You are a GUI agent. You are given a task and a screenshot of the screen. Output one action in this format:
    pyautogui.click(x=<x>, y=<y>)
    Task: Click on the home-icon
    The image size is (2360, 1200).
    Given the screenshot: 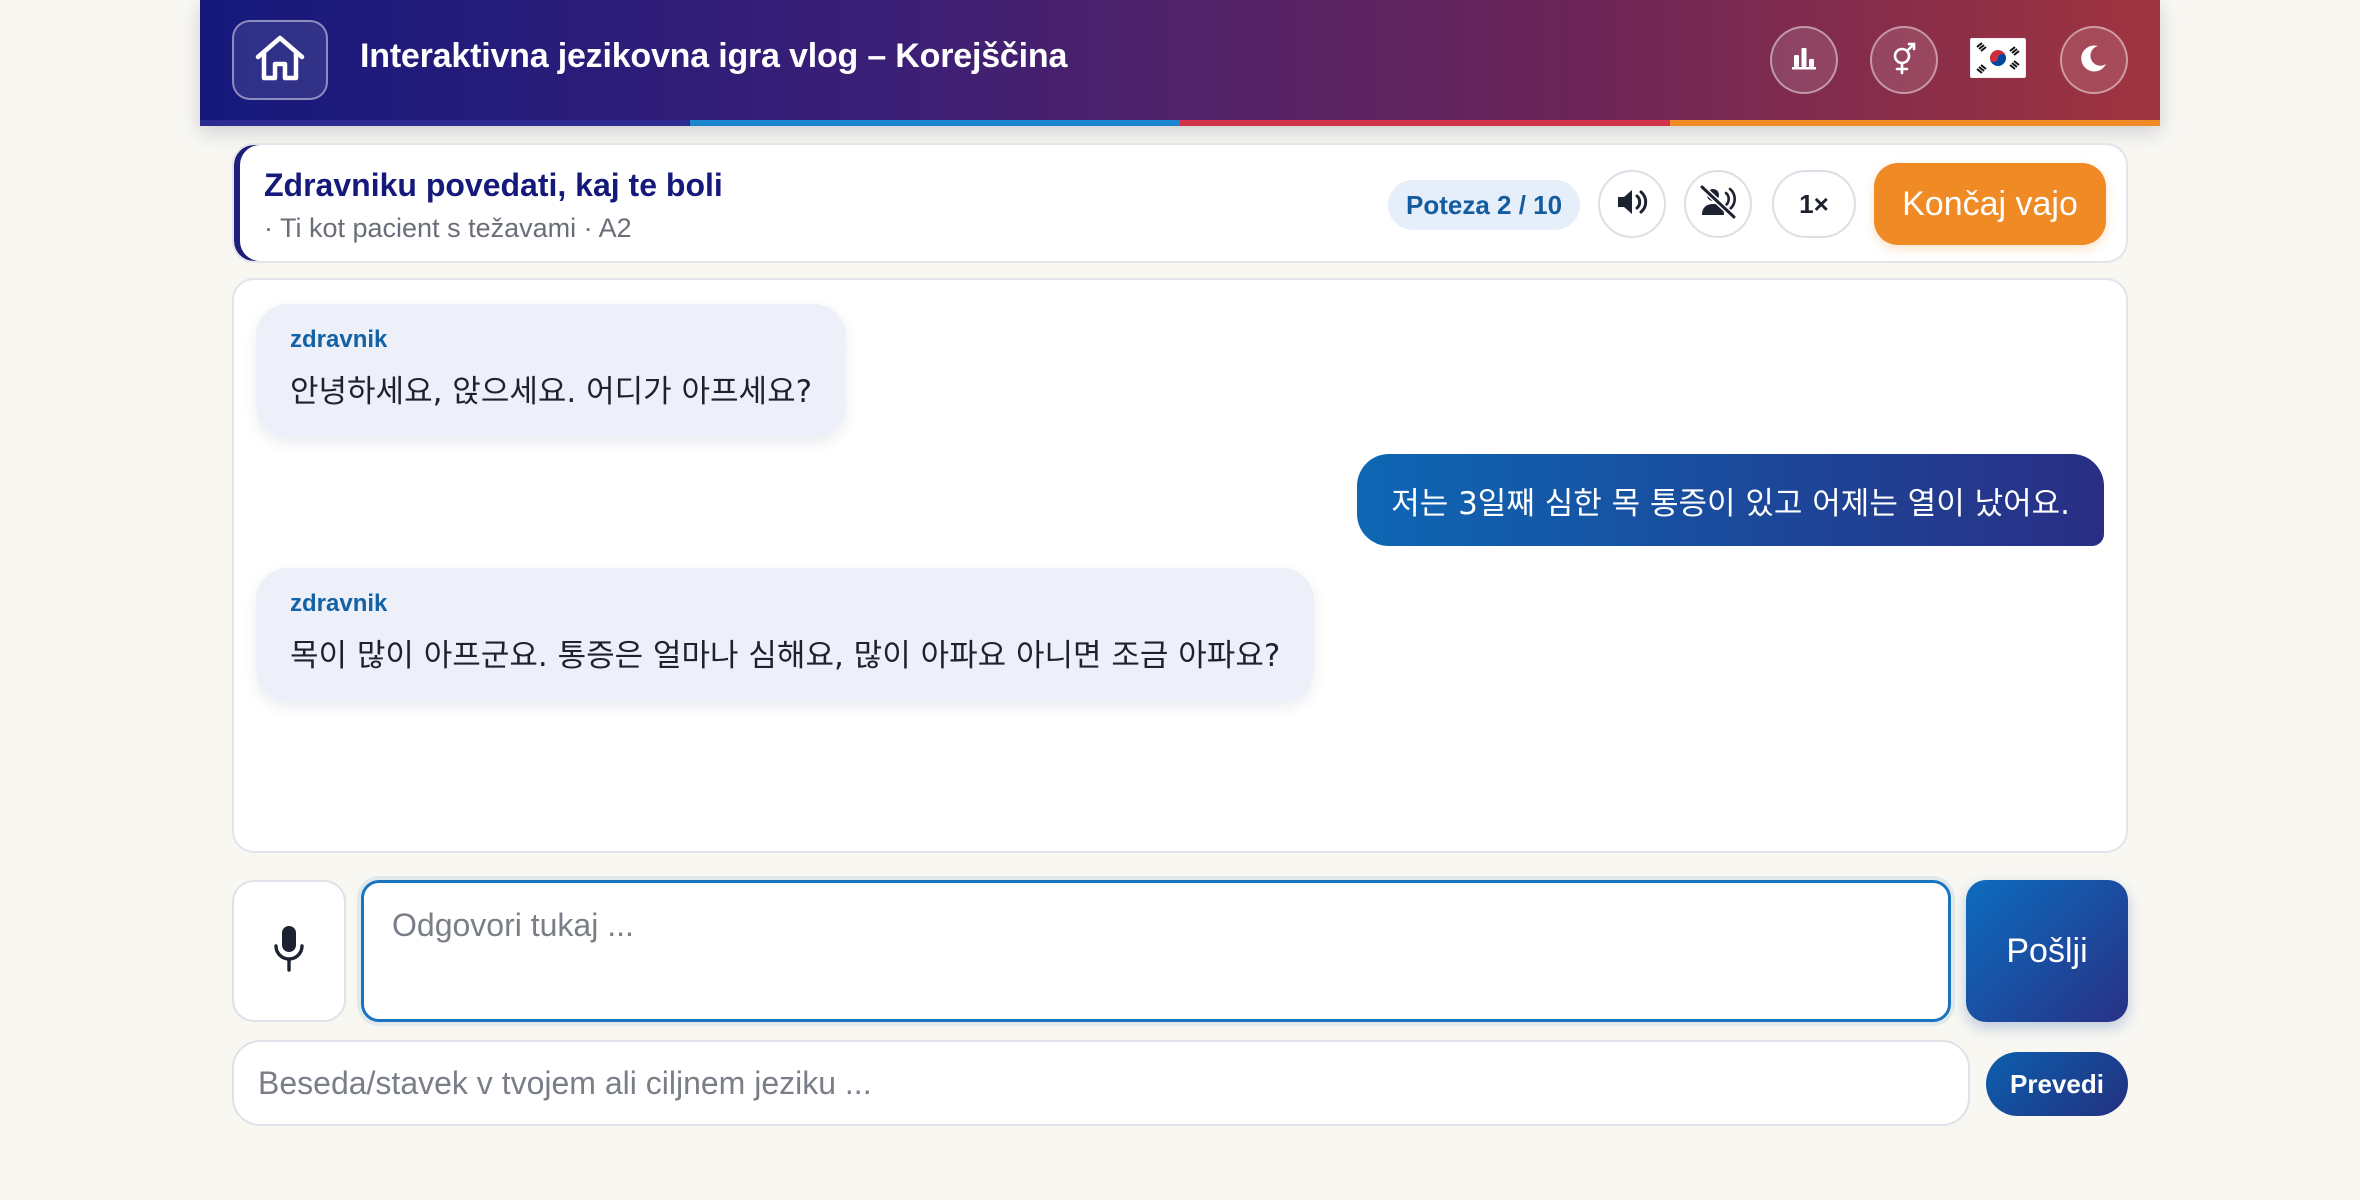 What is the action you would take?
    pyautogui.click(x=280, y=60)
    